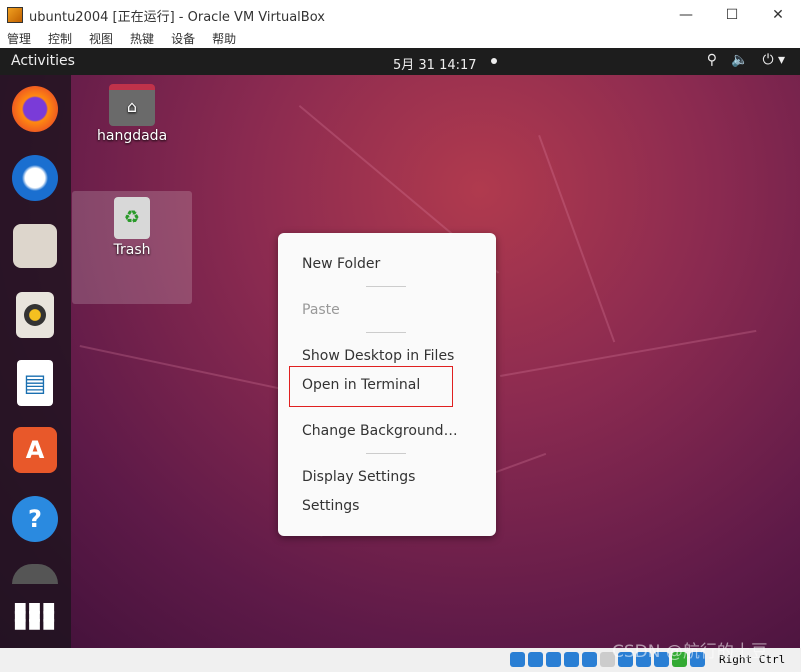 The image size is (801, 672). I want to click on menu-item-display-settings: Display Settings, so click(358, 477).